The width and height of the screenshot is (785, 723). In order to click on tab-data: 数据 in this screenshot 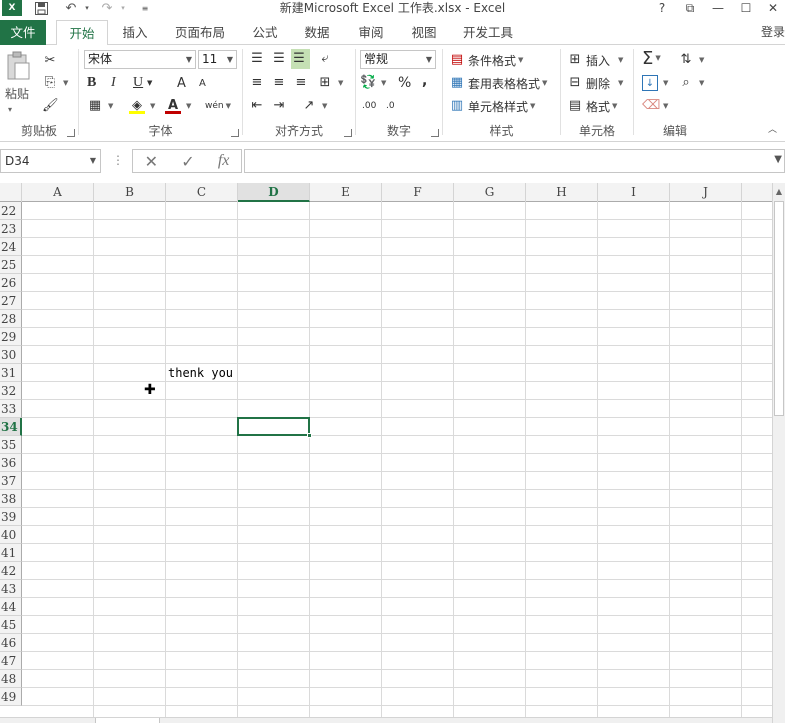, I will do `click(317, 32)`.